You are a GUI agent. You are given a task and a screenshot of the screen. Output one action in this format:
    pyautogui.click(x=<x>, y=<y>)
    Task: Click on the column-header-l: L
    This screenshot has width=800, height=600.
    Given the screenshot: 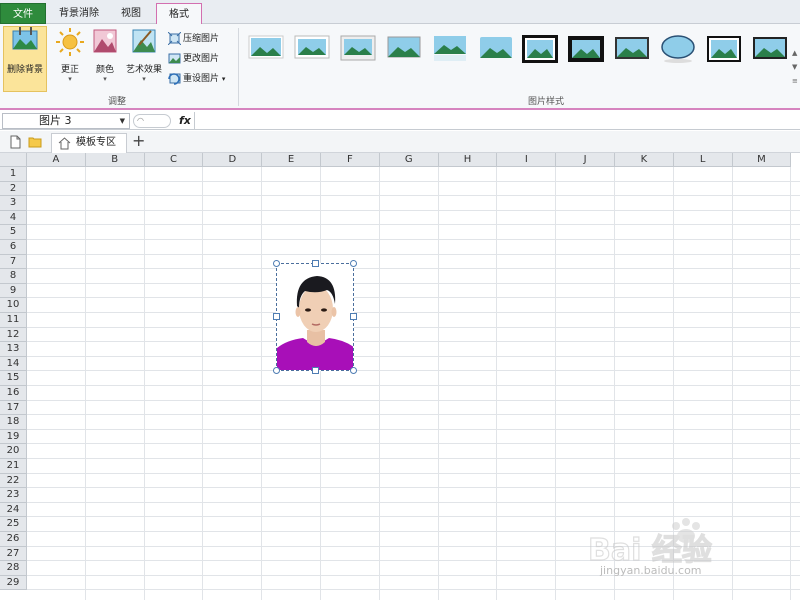 What is the action you would take?
    pyautogui.click(x=703, y=160)
    